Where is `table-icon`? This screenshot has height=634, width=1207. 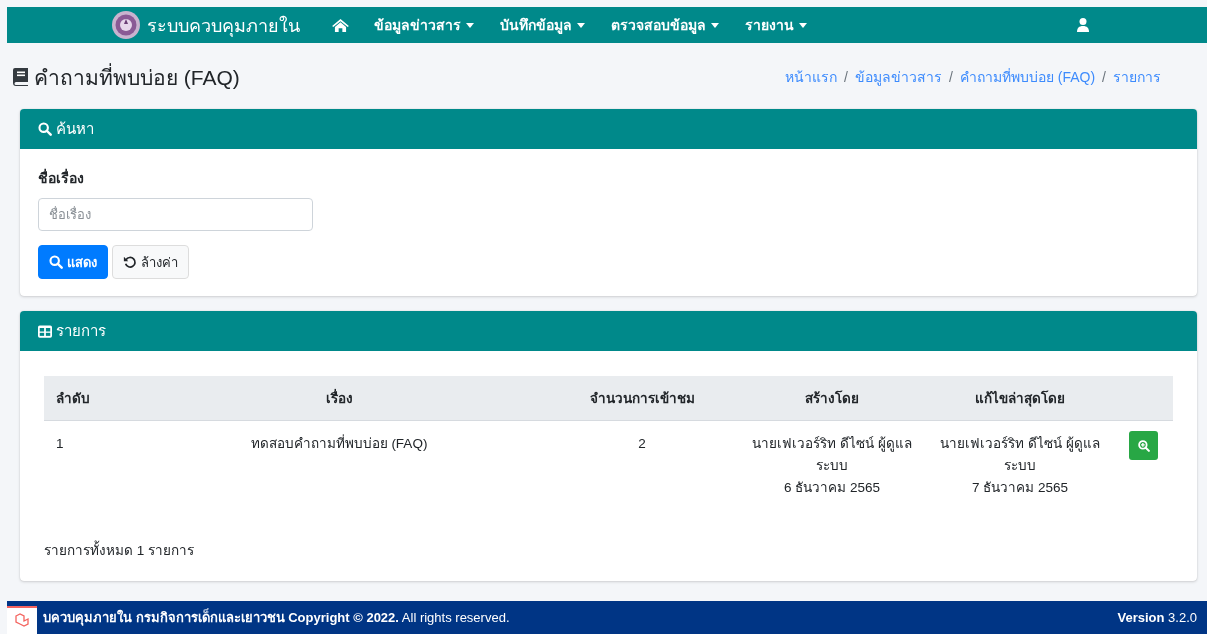 table-icon is located at coordinates (45, 331).